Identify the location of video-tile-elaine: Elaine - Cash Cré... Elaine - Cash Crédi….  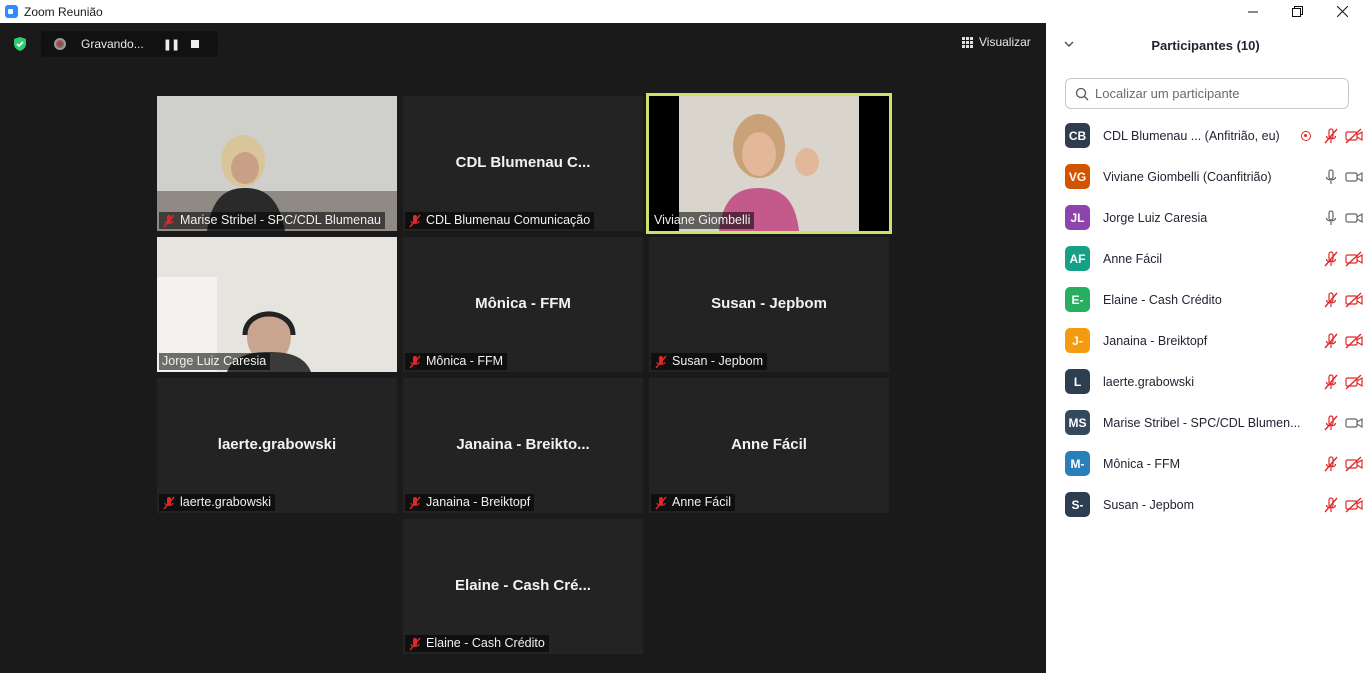
(523, 586).